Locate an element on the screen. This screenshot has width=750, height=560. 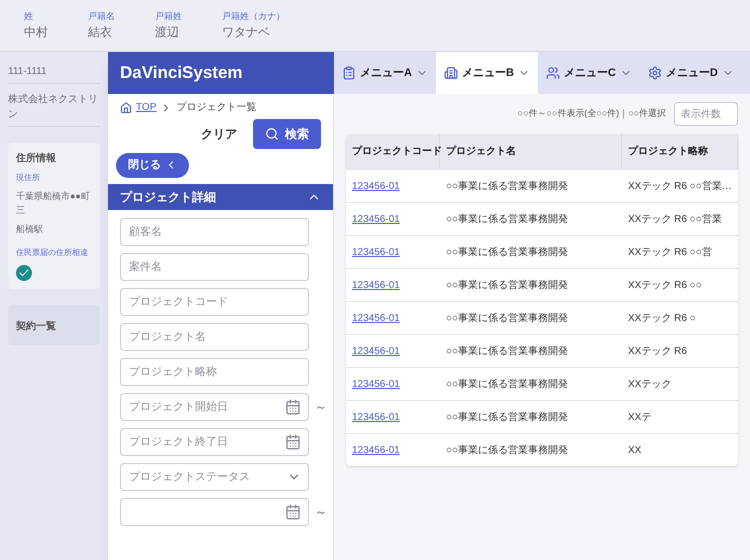
page-size-field: 表示件数 is located at coordinates (706, 114).